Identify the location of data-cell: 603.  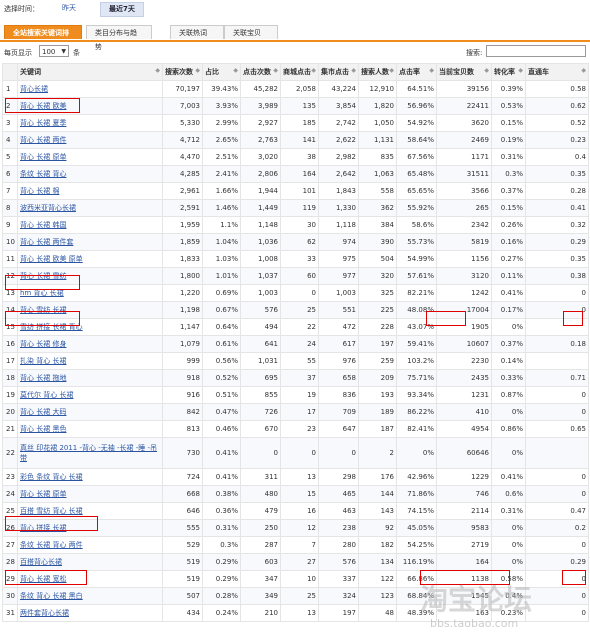
(260, 562).